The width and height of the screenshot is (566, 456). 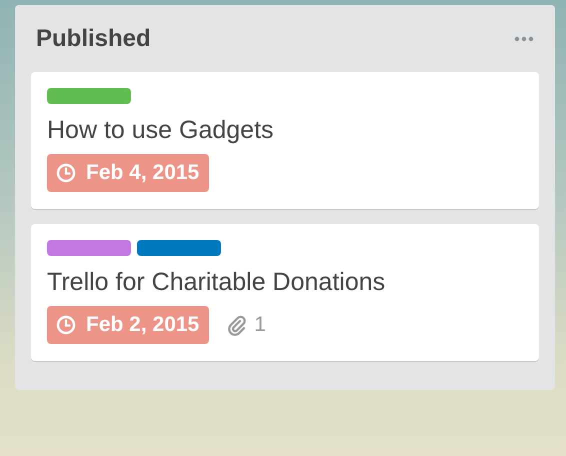 I want to click on due-date-badge: Feb 2, 2015, so click(x=128, y=325).